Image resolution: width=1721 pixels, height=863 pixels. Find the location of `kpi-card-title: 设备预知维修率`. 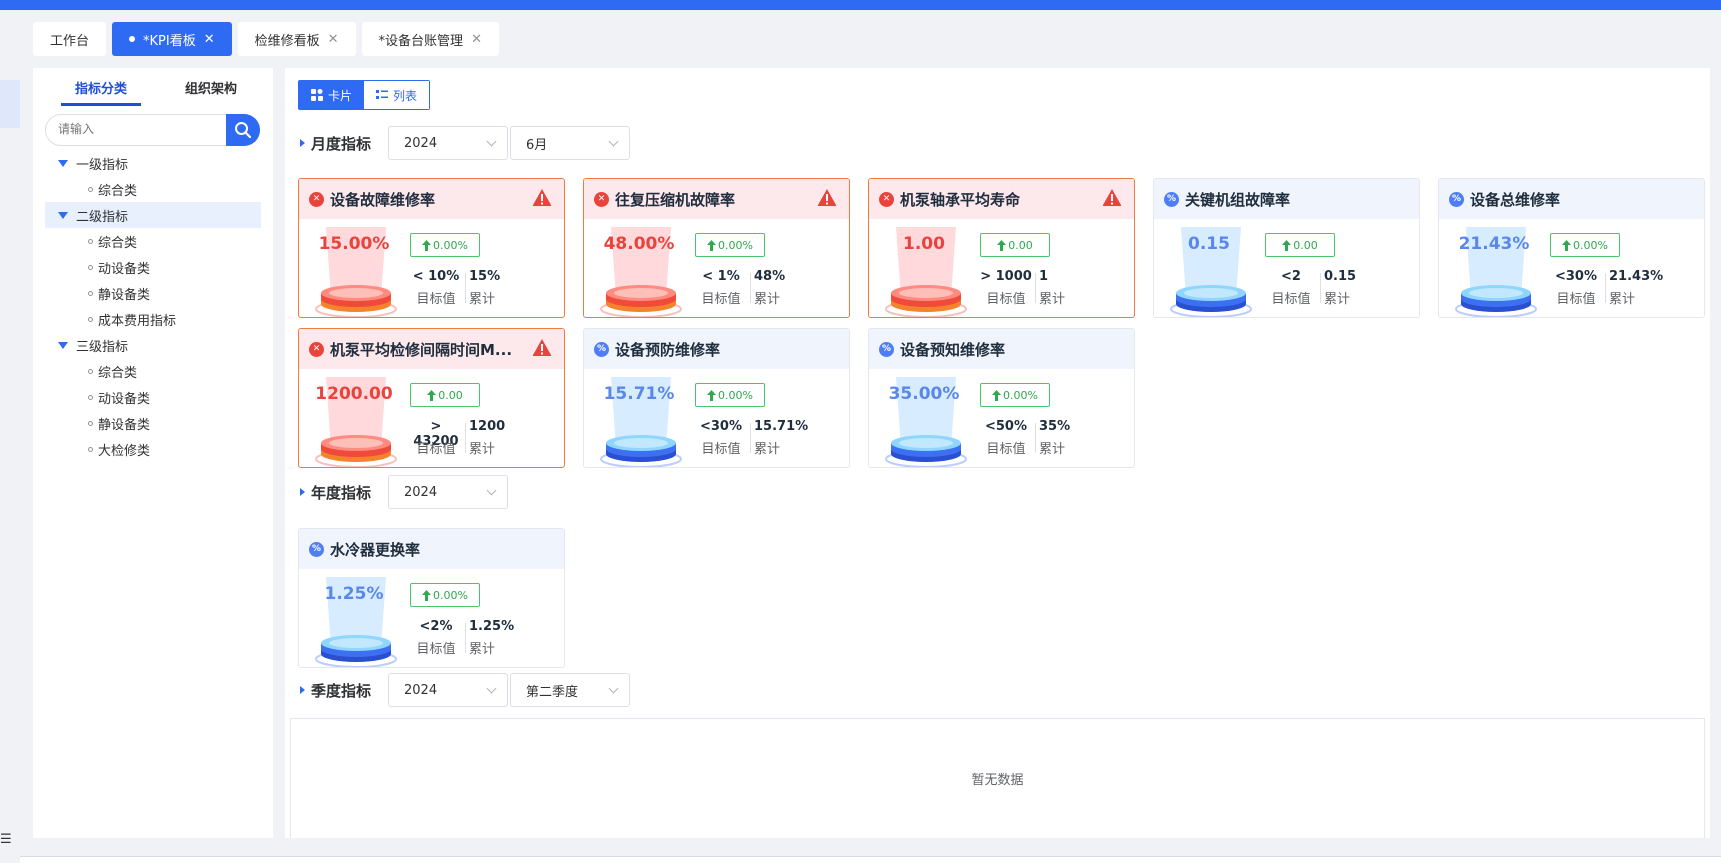

kpi-card-title: 设备预知维修率 is located at coordinates (953, 349).